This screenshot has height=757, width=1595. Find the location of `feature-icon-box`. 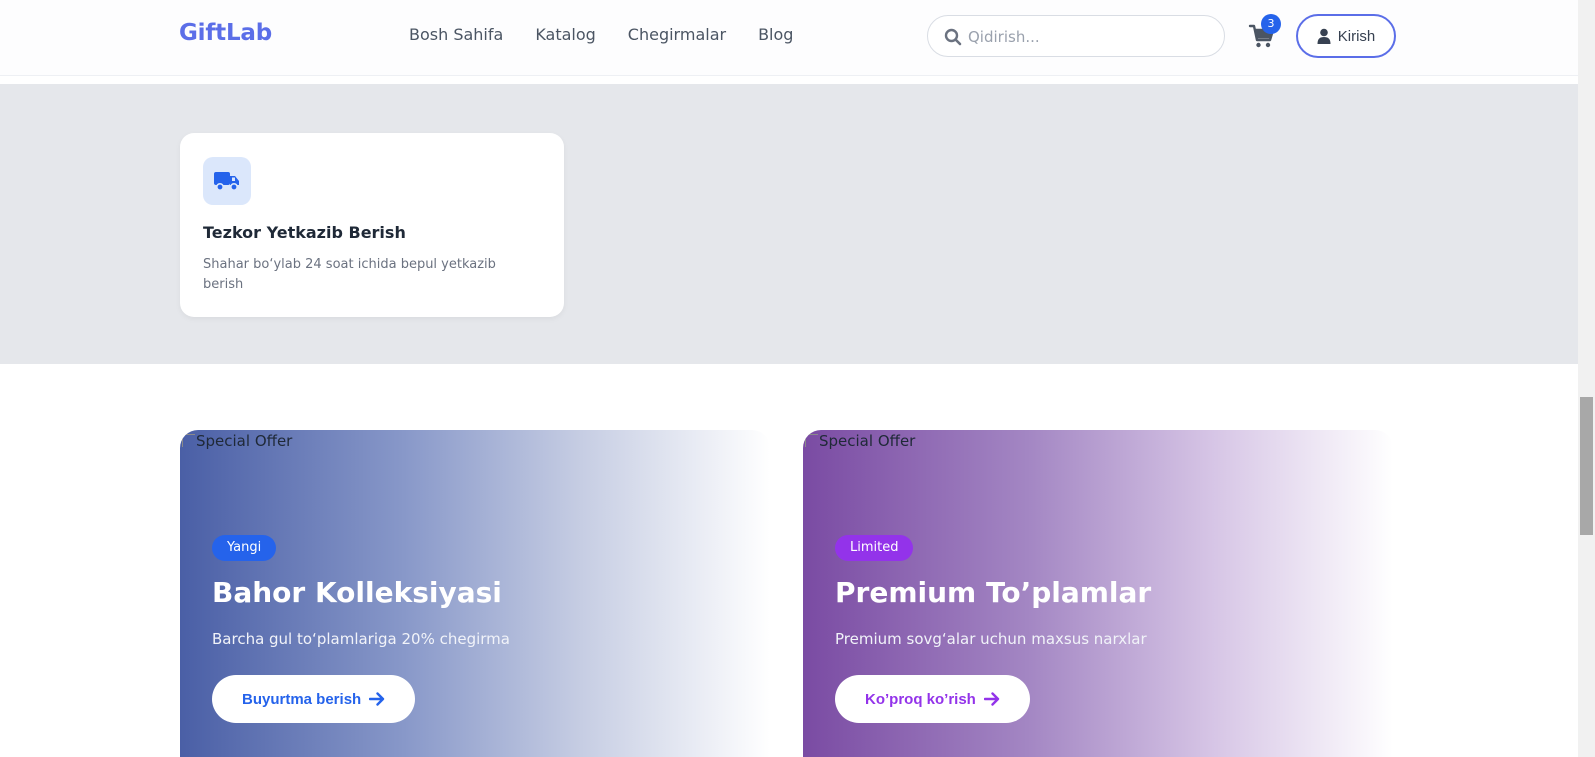

feature-icon-box is located at coordinates (227, 181).